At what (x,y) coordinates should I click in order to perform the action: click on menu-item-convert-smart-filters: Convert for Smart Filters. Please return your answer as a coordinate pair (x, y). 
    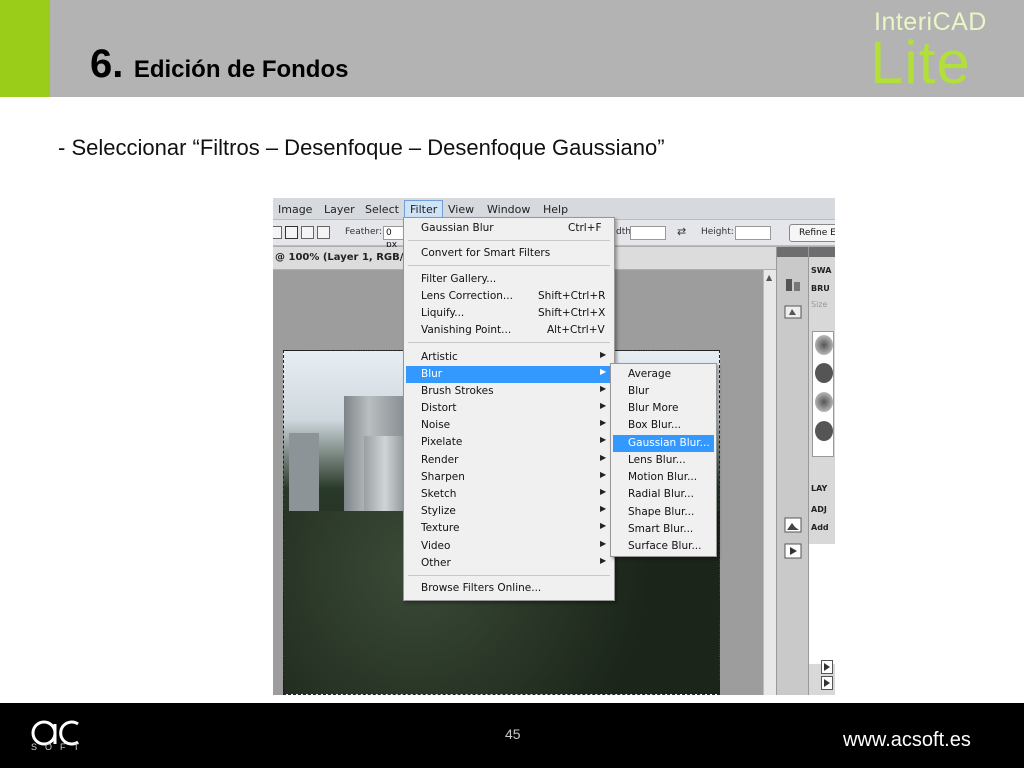
    Looking at the image, I should click on (509, 253).